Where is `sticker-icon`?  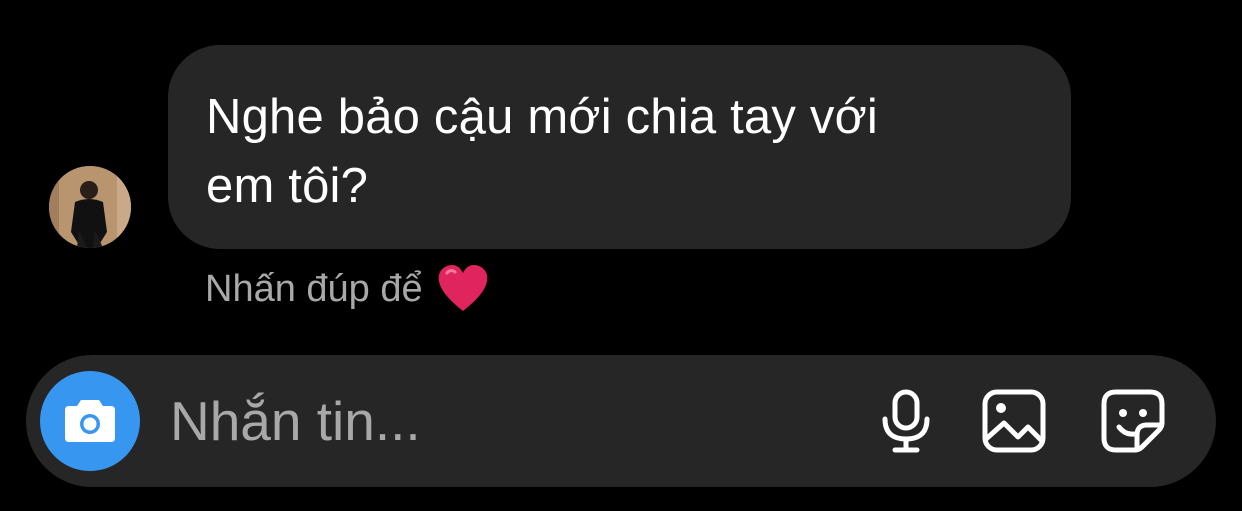
sticker-icon is located at coordinates (1133, 421).